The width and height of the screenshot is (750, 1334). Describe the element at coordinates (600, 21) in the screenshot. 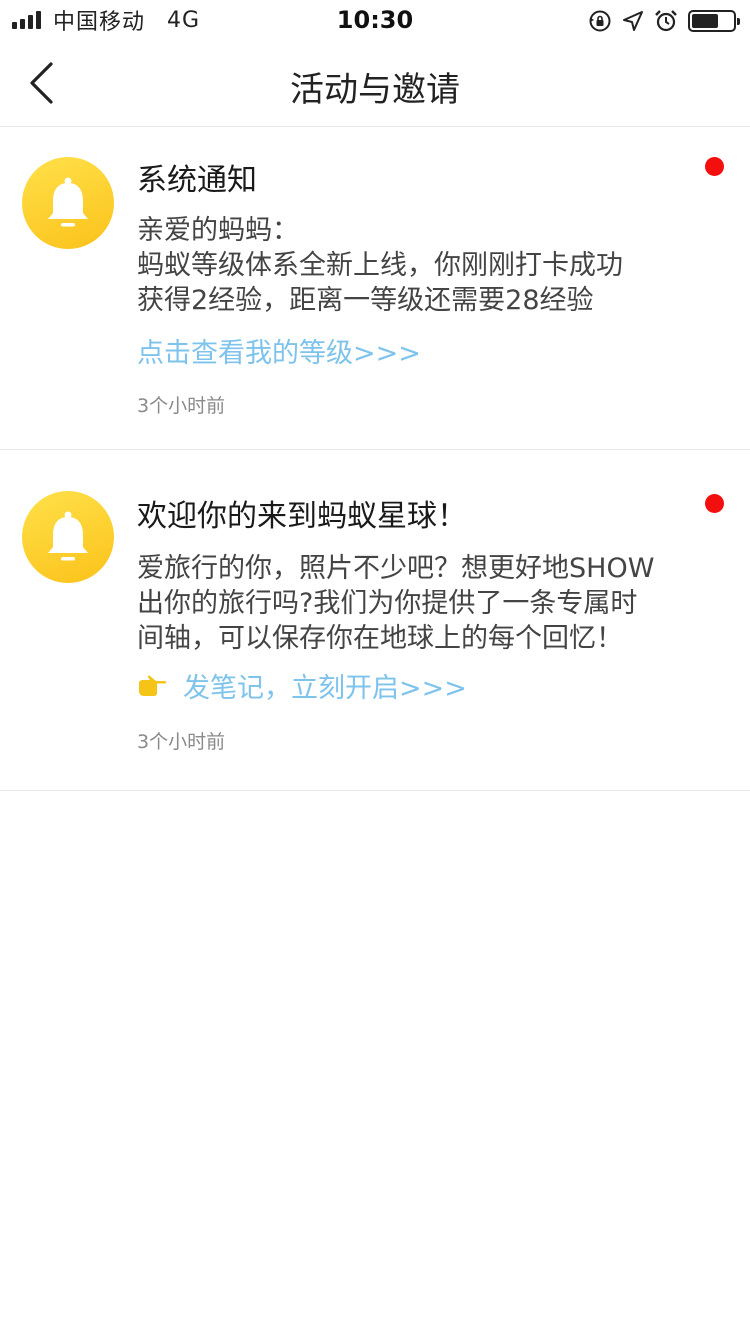

I see `rotation-lock-icon` at that location.